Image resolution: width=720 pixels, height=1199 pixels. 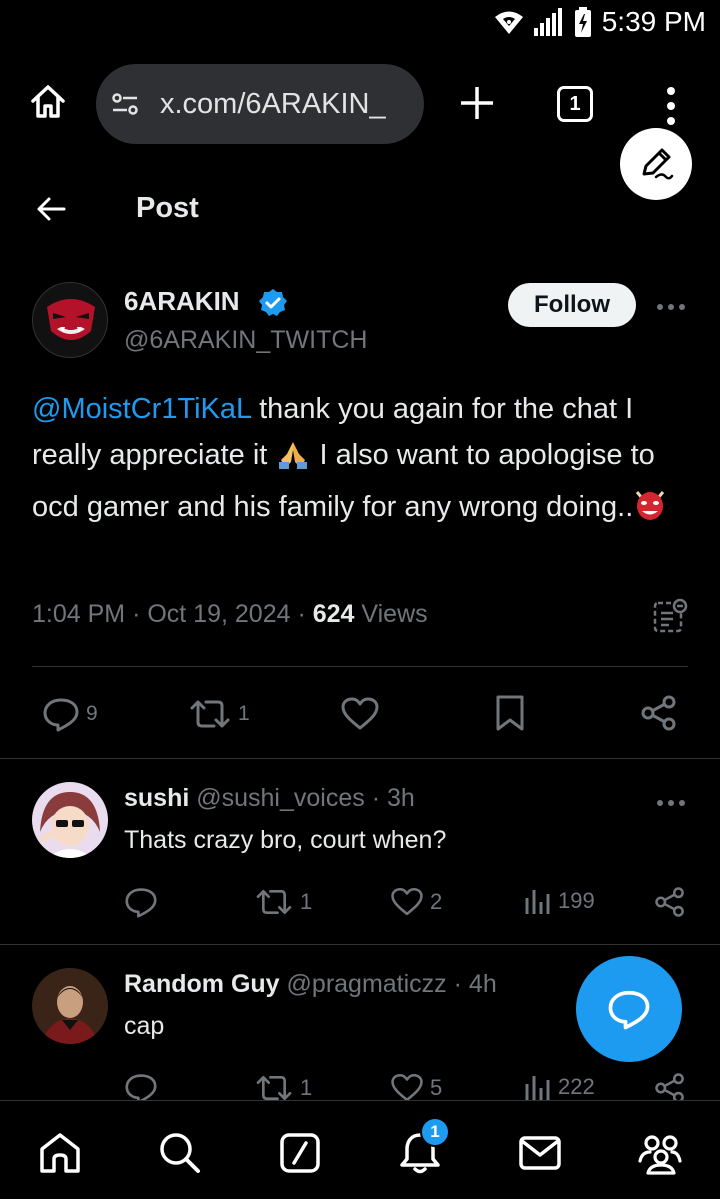 What do you see at coordinates (285, 840) in the screenshot?
I see `reply-text: Thats crazy bro, court when?` at bounding box center [285, 840].